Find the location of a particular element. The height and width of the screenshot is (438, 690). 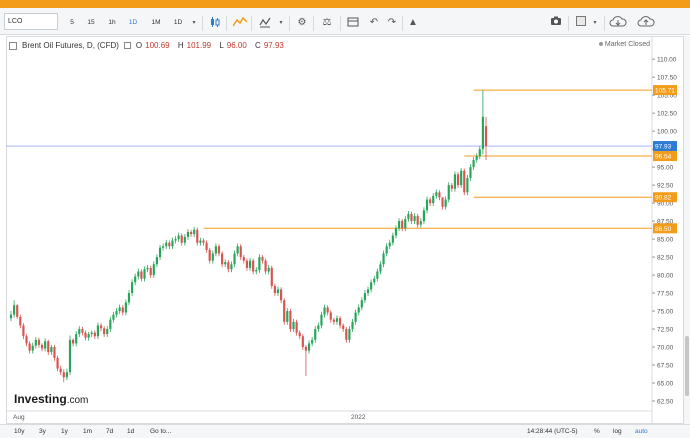

y-tick-label: 82.50 is located at coordinates (665, 258).